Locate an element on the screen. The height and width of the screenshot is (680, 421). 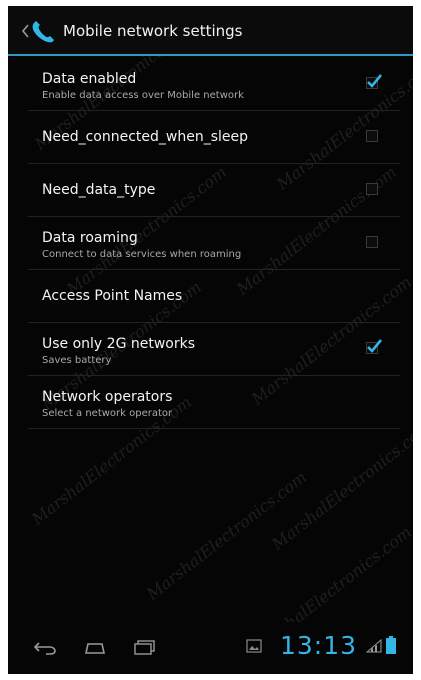
pref-summary: Saves battery is located at coordinates (77, 360).